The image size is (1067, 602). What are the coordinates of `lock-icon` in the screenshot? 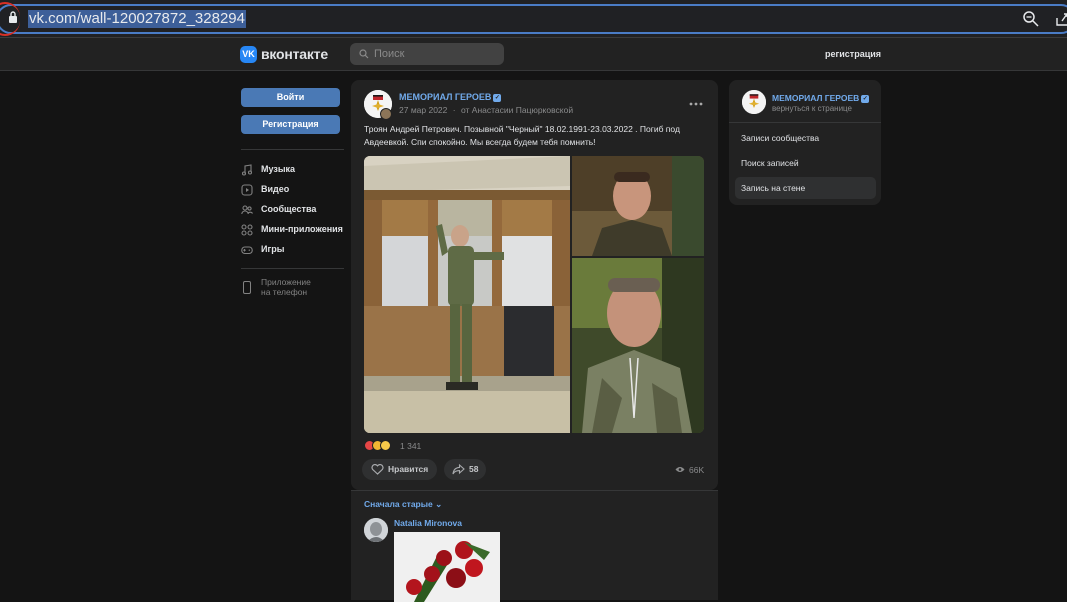 It's located at (13, 17).